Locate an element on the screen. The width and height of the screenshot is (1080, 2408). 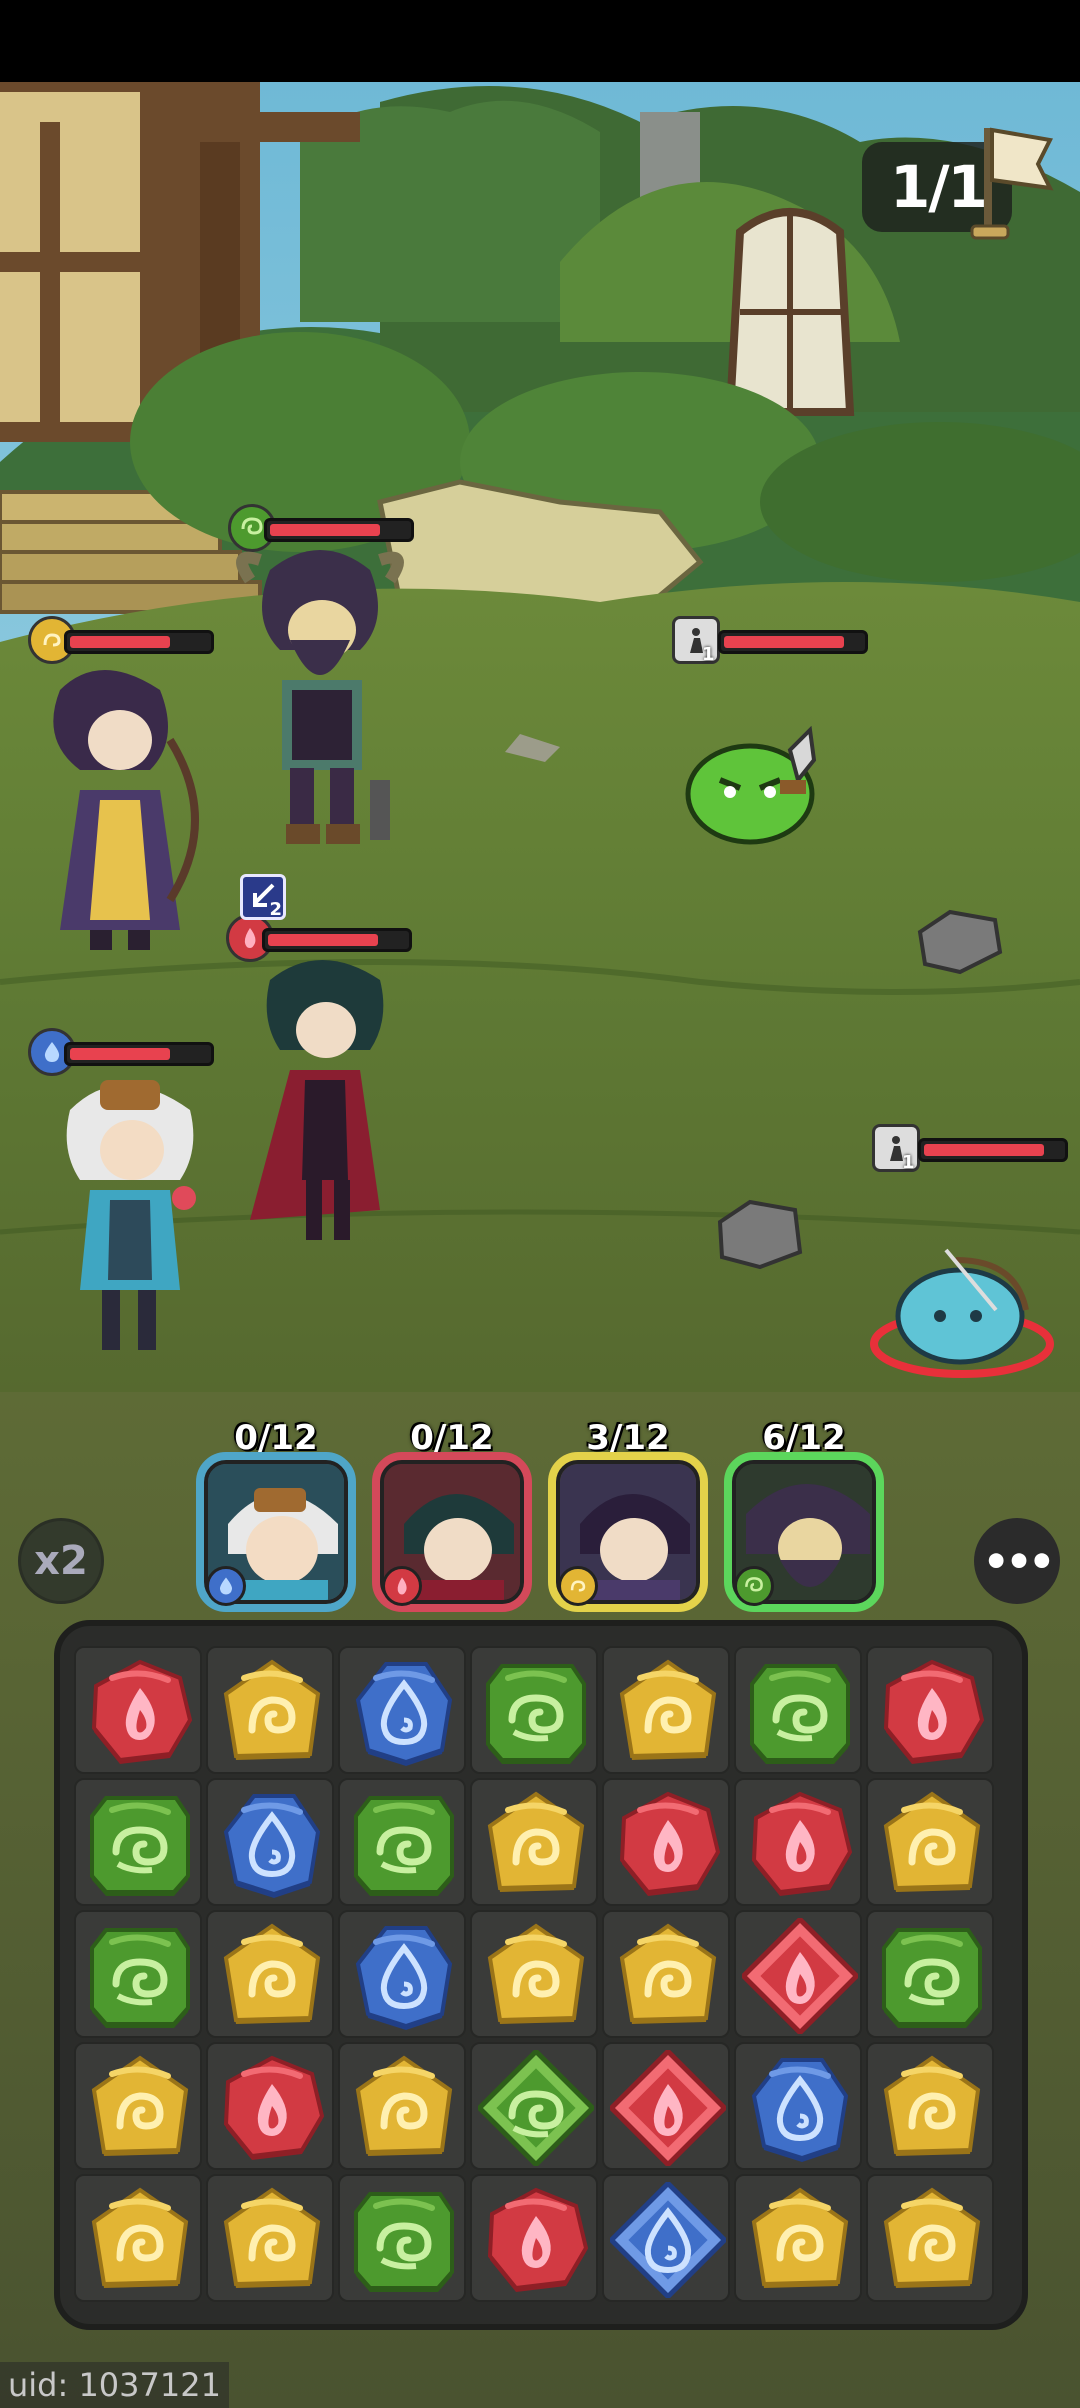
hero-skill-tinker is located at coordinates (280, 1526).